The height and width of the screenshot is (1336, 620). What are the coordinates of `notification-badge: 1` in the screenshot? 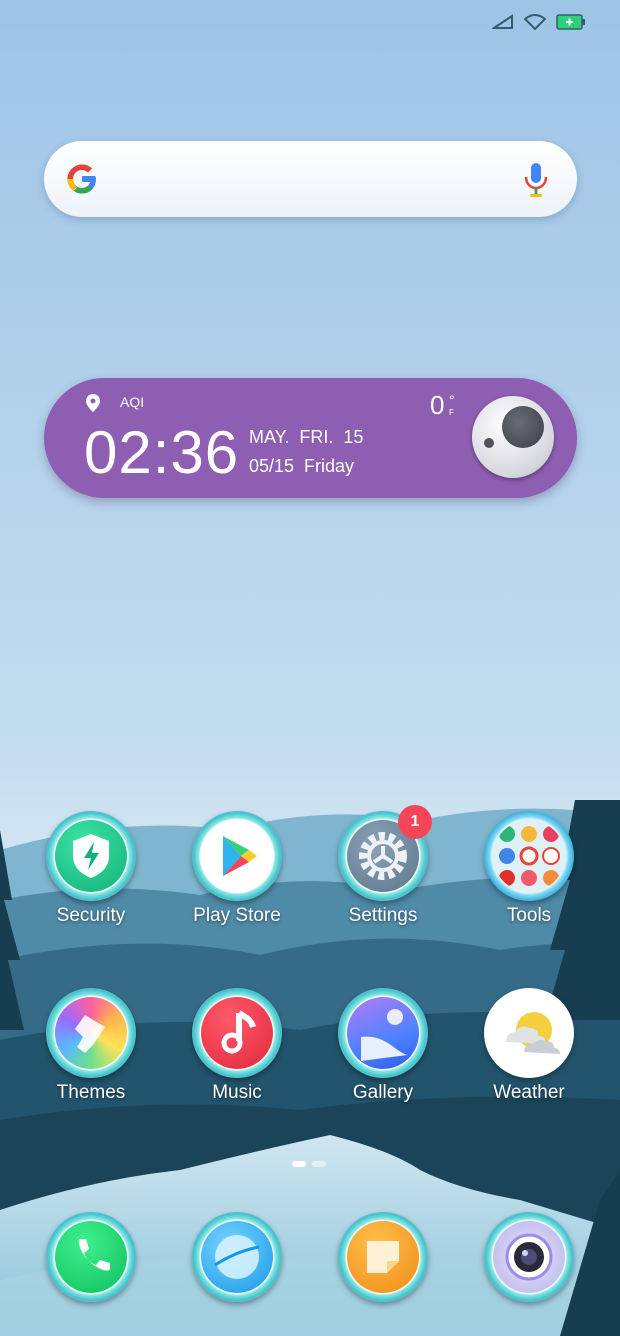 It's located at (415, 822).